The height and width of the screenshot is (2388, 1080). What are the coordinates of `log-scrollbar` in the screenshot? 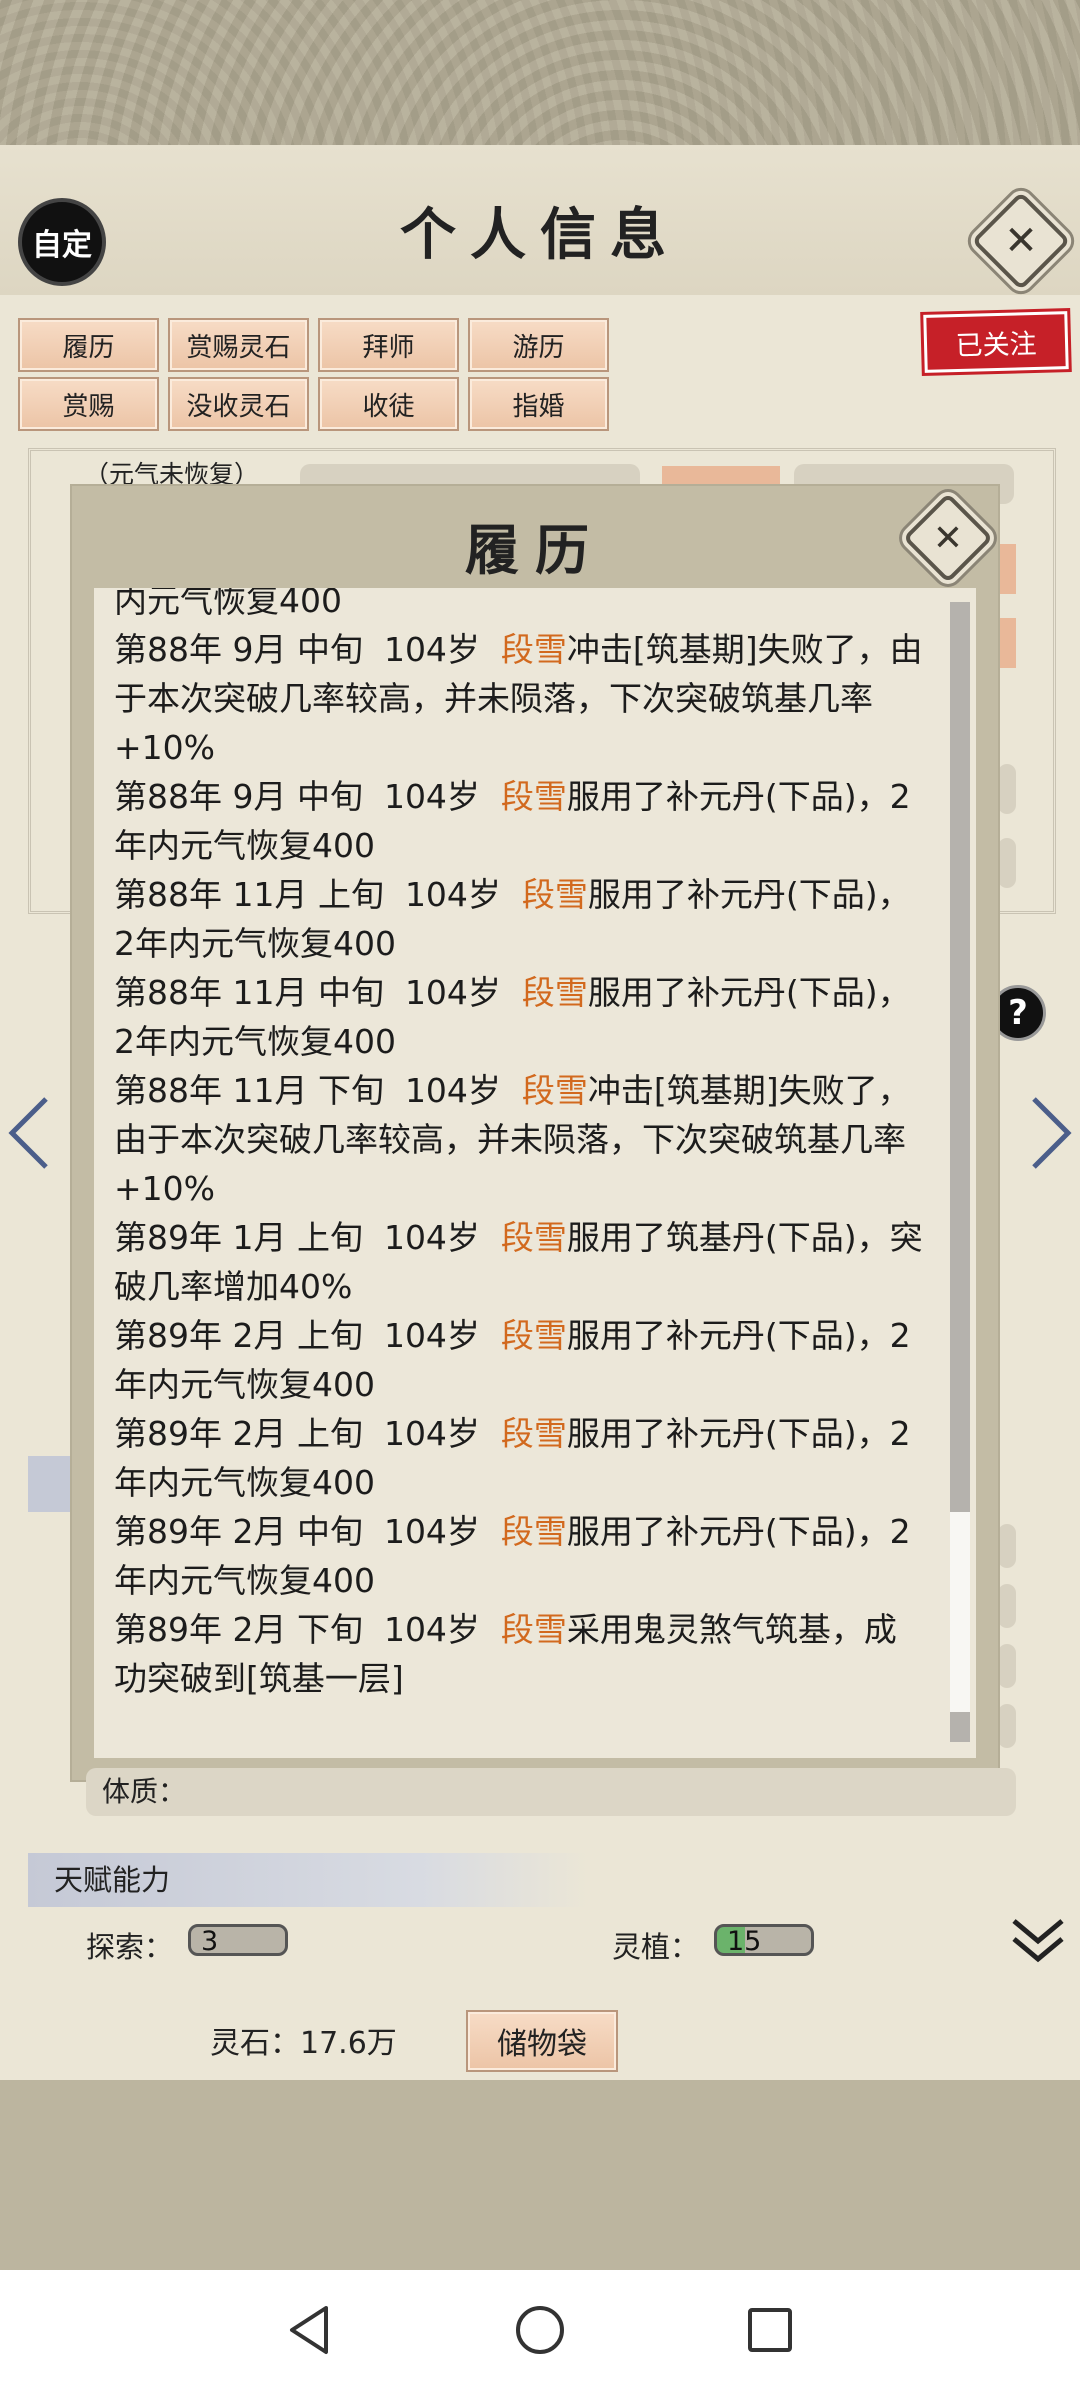 It's located at (960, 1172).